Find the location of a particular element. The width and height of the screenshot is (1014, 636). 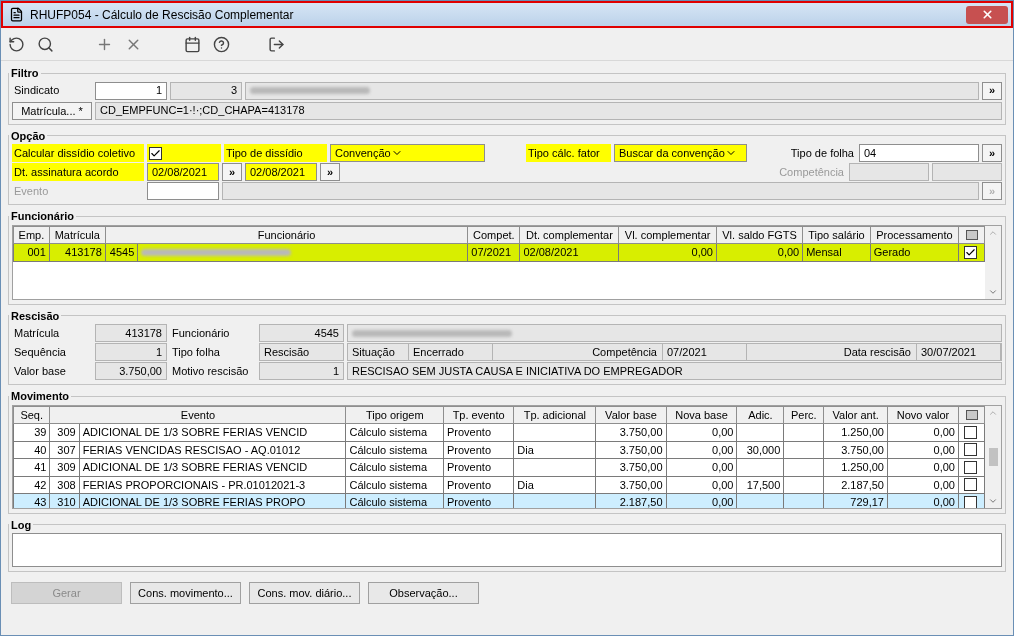

table-cell: 308 is located at coordinates (66, 484).